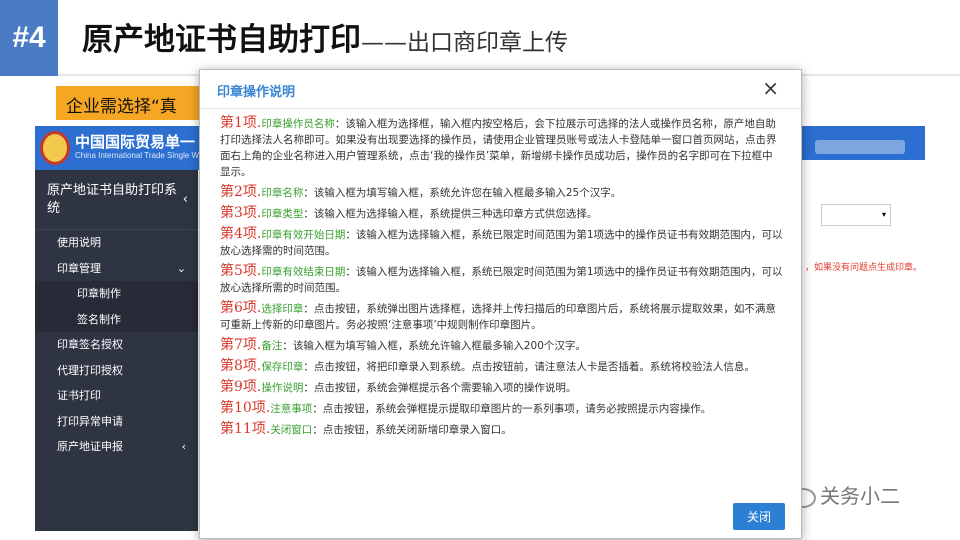 This screenshot has width=960, height=540. I want to click on sidebar-item: 证书打印, so click(116, 396).